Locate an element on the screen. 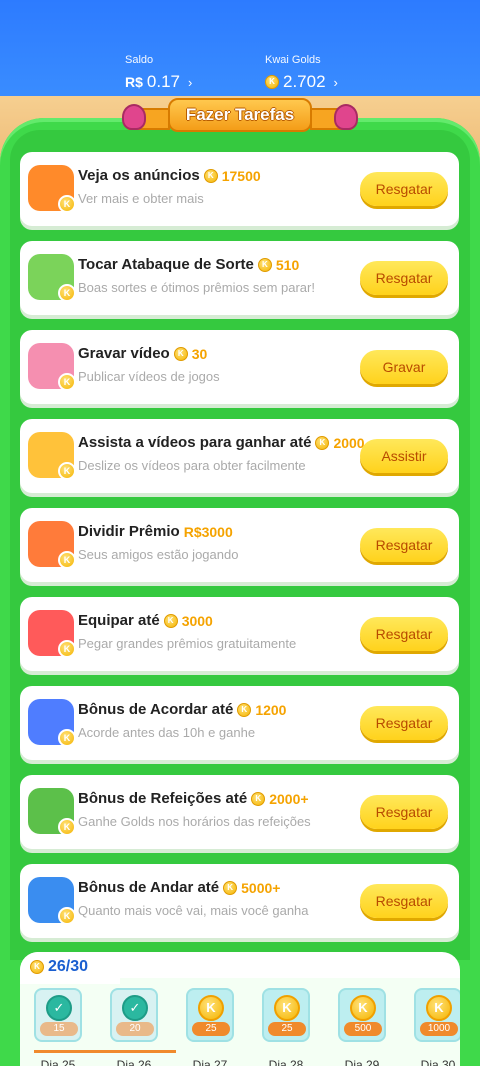  saldo-value: 0.17 is located at coordinates (163, 81).